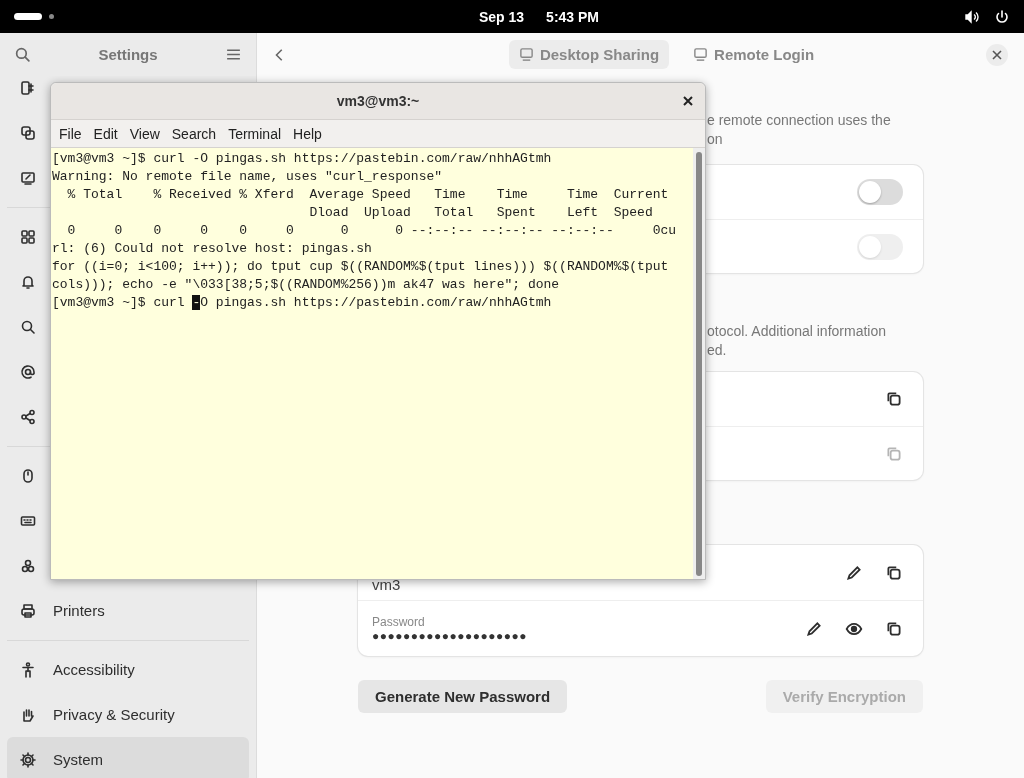  Describe the element at coordinates (28, 281) in the screenshot. I see `bell-icon` at that location.